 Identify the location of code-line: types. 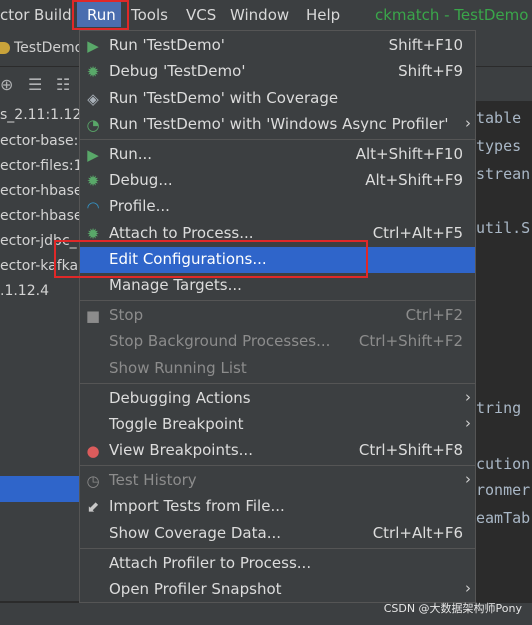
(499, 146).